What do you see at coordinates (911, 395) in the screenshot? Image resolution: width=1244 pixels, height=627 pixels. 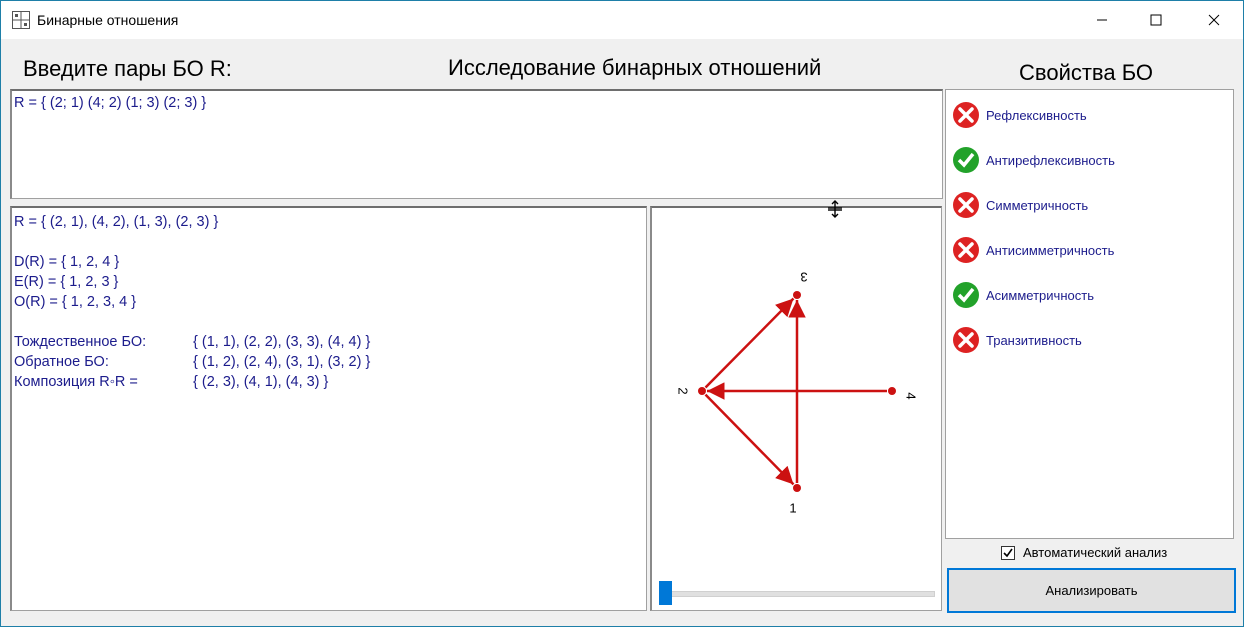 I see `graph-node-label: 4` at bounding box center [911, 395].